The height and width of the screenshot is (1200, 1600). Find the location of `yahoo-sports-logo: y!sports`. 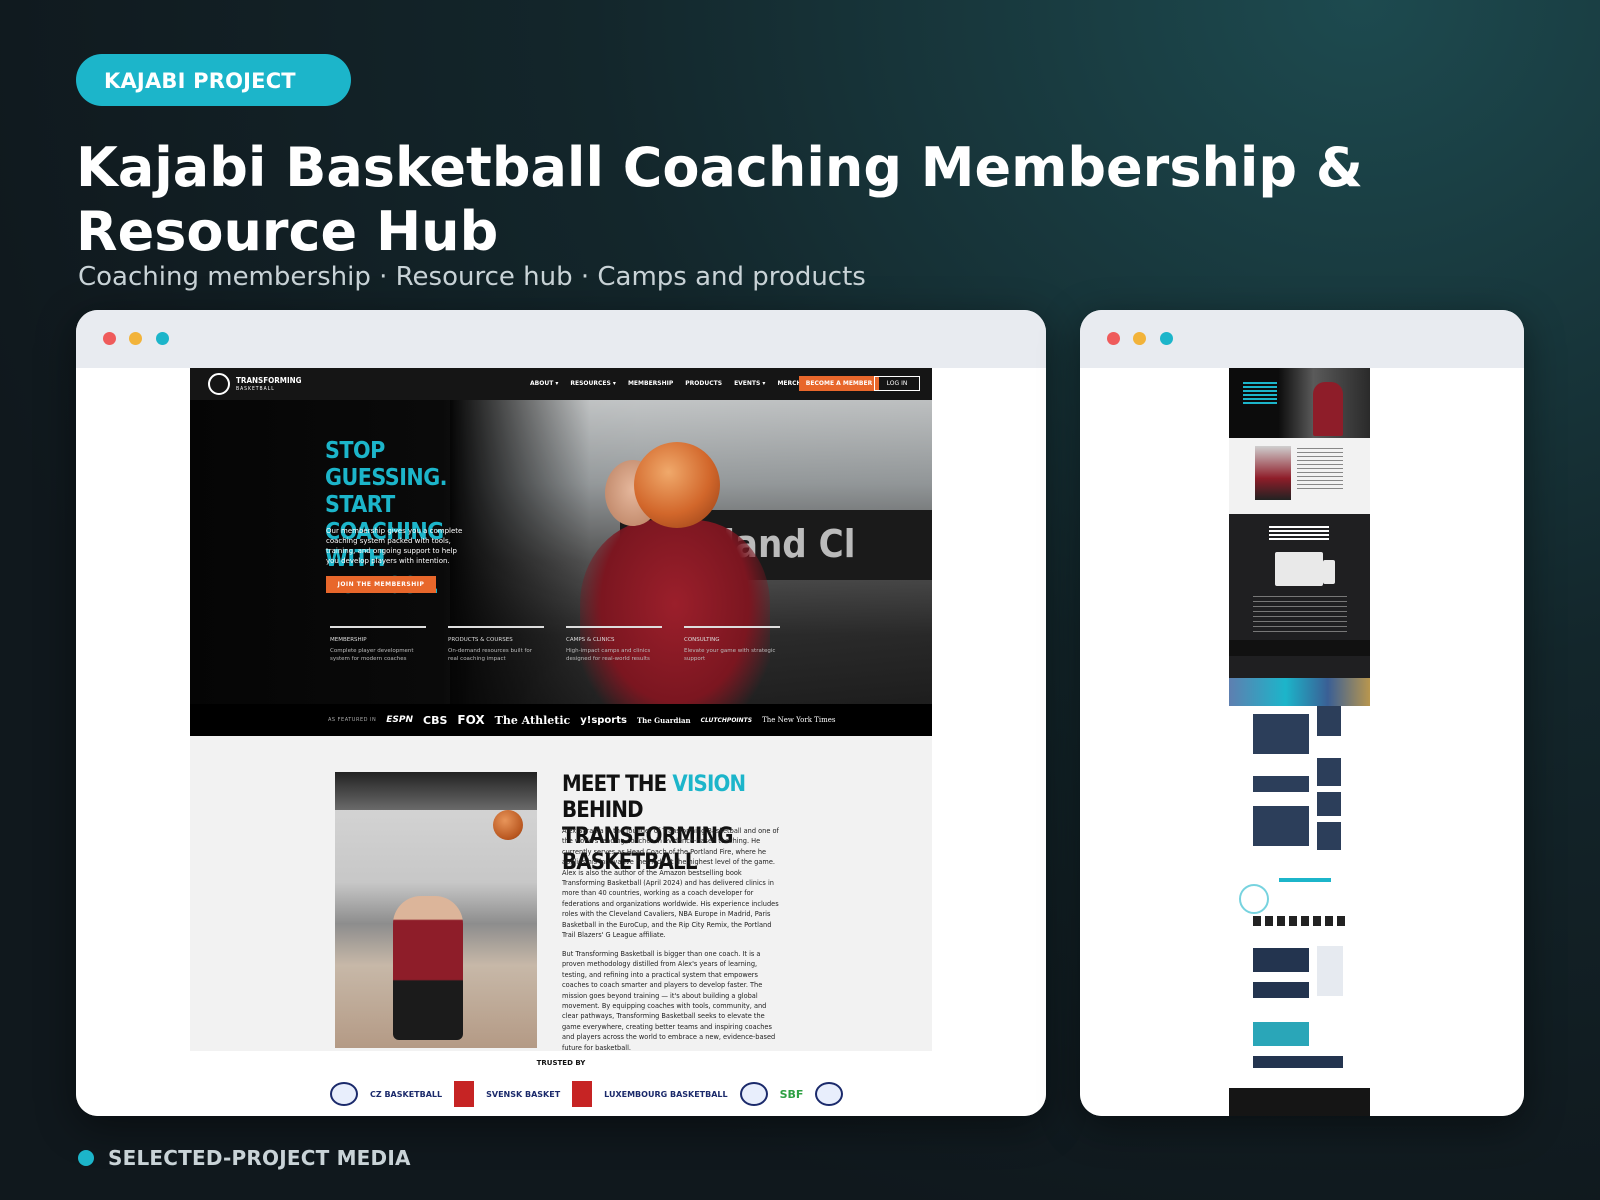

yahoo-sports-logo: y!sports is located at coordinates (603, 720).